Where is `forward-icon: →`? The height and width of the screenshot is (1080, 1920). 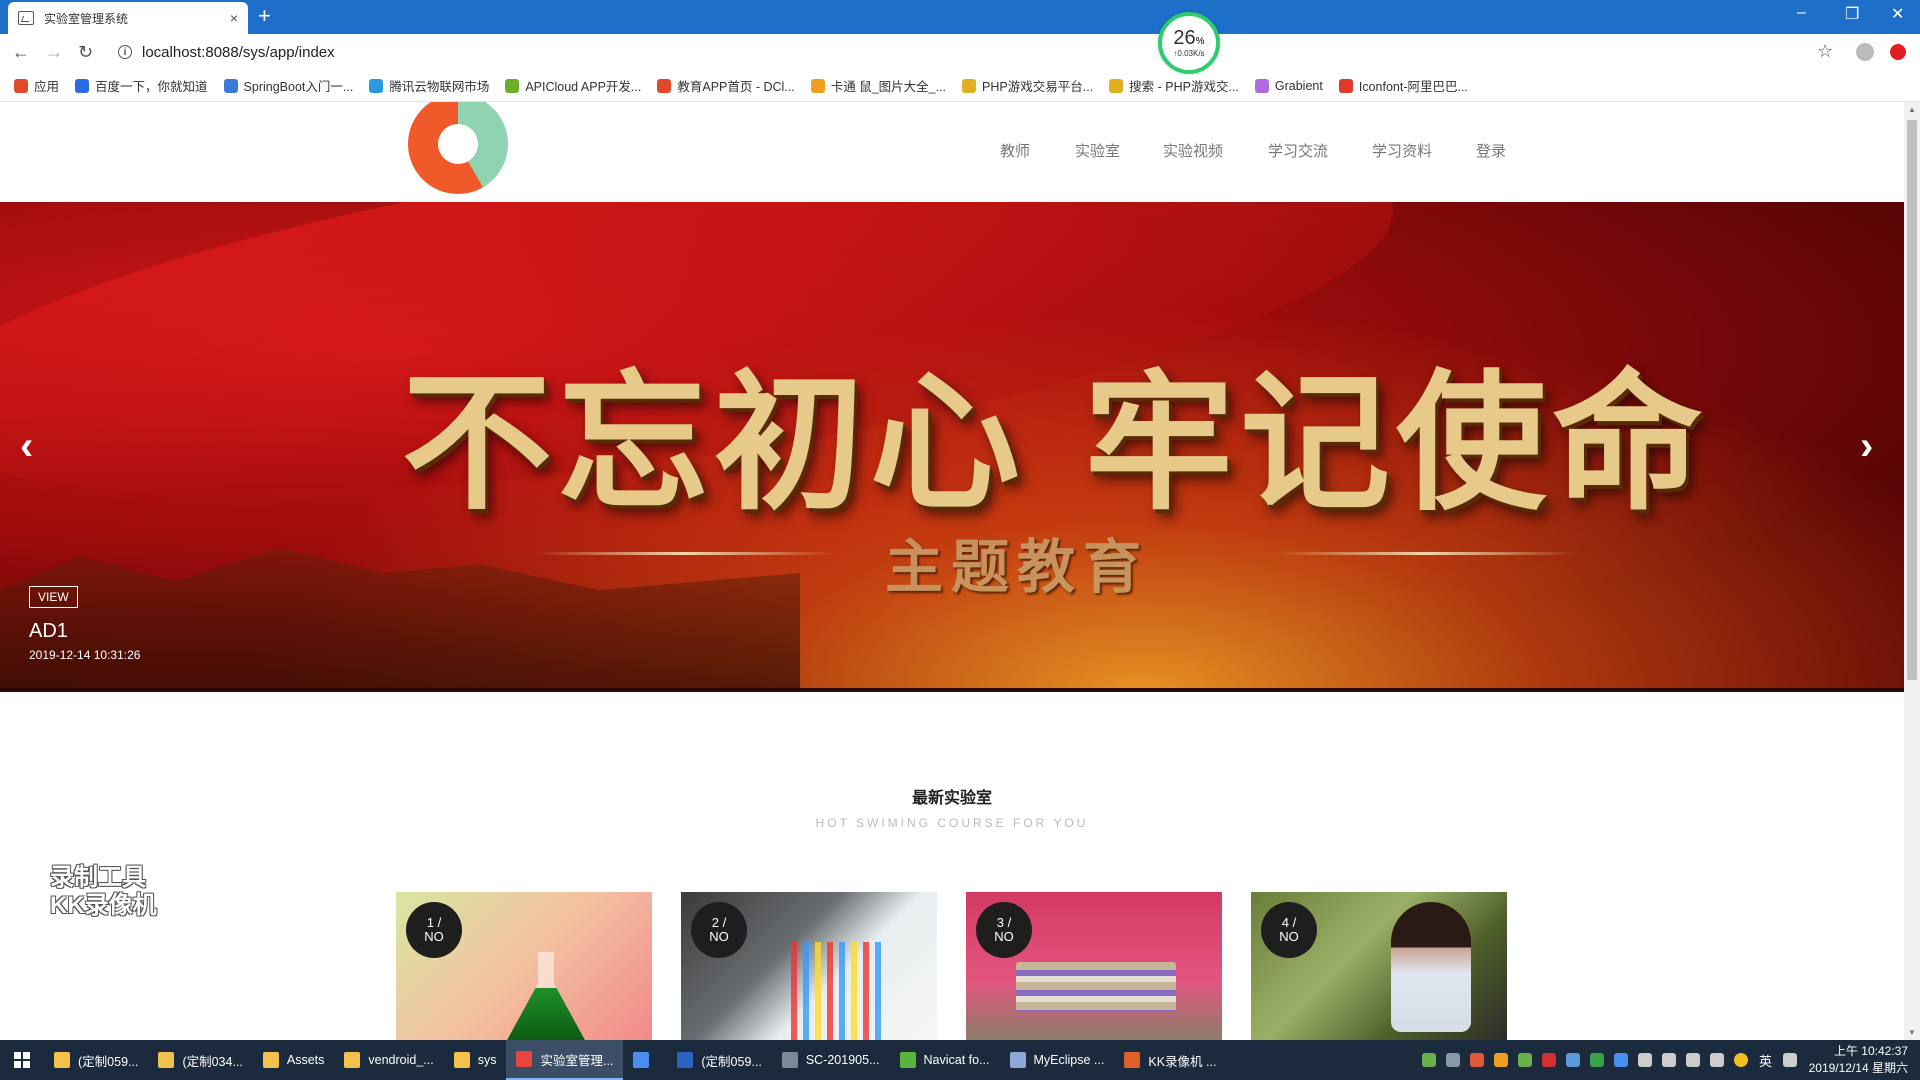 forward-icon: → is located at coordinates (54, 52).